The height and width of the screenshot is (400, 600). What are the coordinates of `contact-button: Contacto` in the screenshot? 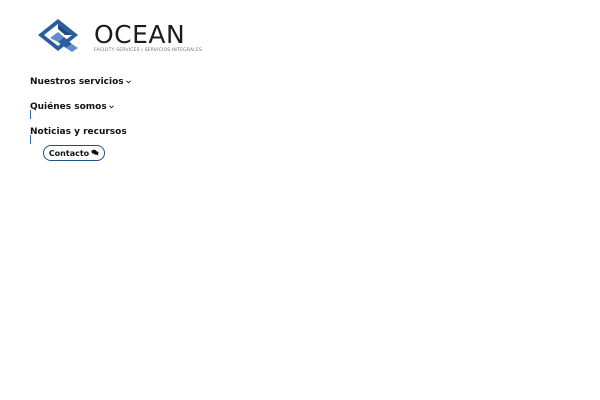 It's located at (74, 153).